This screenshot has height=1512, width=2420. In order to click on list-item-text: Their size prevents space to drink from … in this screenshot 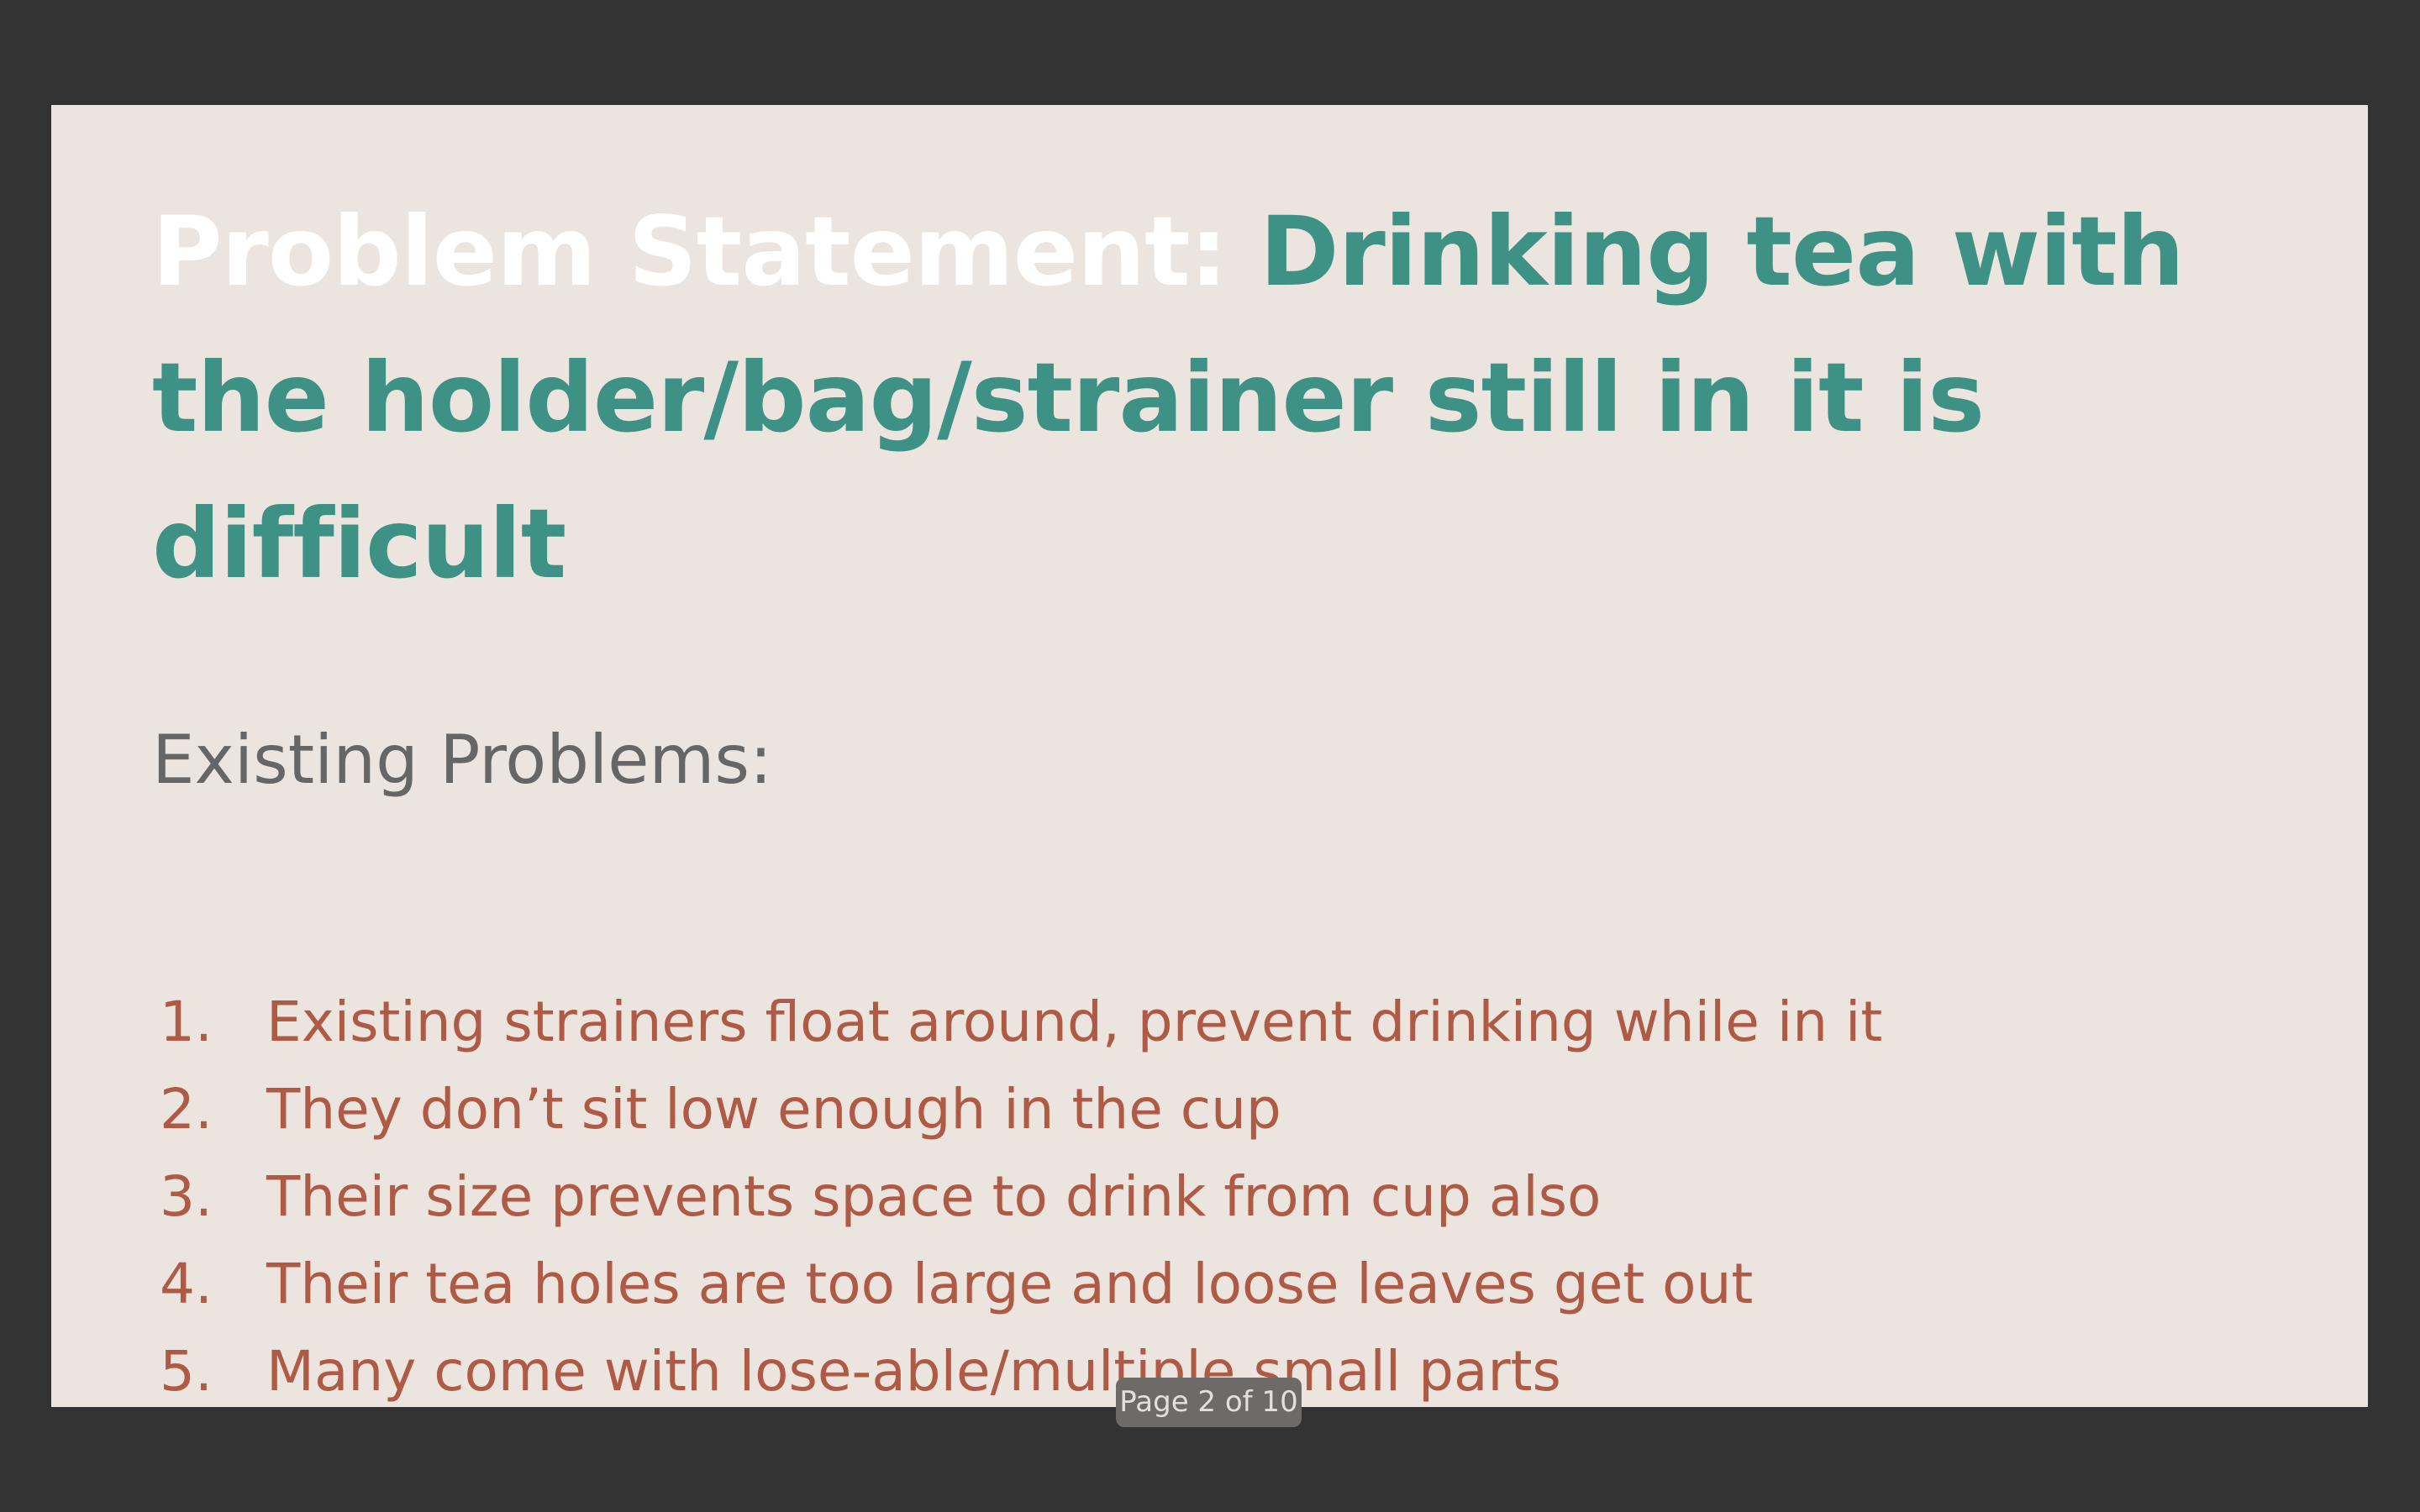, I will do `click(934, 1196)`.